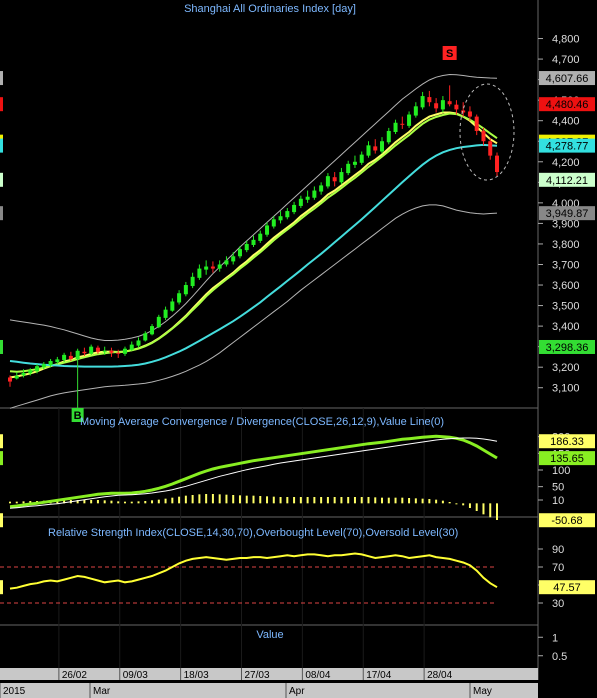 The image size is (597, 698). What do you see at coordinates (561, 471) in the screenshot?
I see `y-tick-label: 100` at bounding box center [561, 471].